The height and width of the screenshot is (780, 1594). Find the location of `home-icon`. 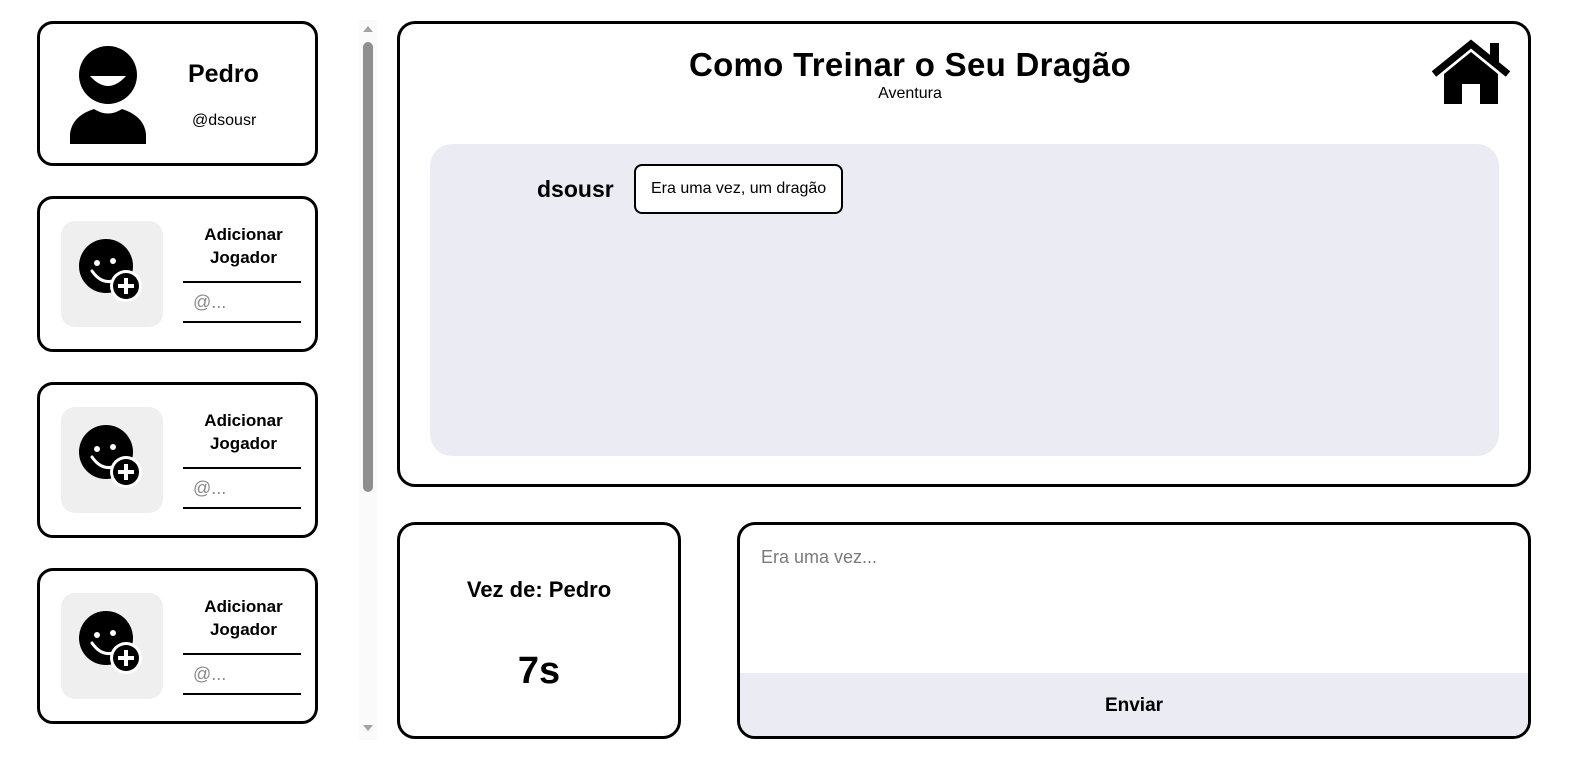

home-icon is located at coordinates (1471, 71).